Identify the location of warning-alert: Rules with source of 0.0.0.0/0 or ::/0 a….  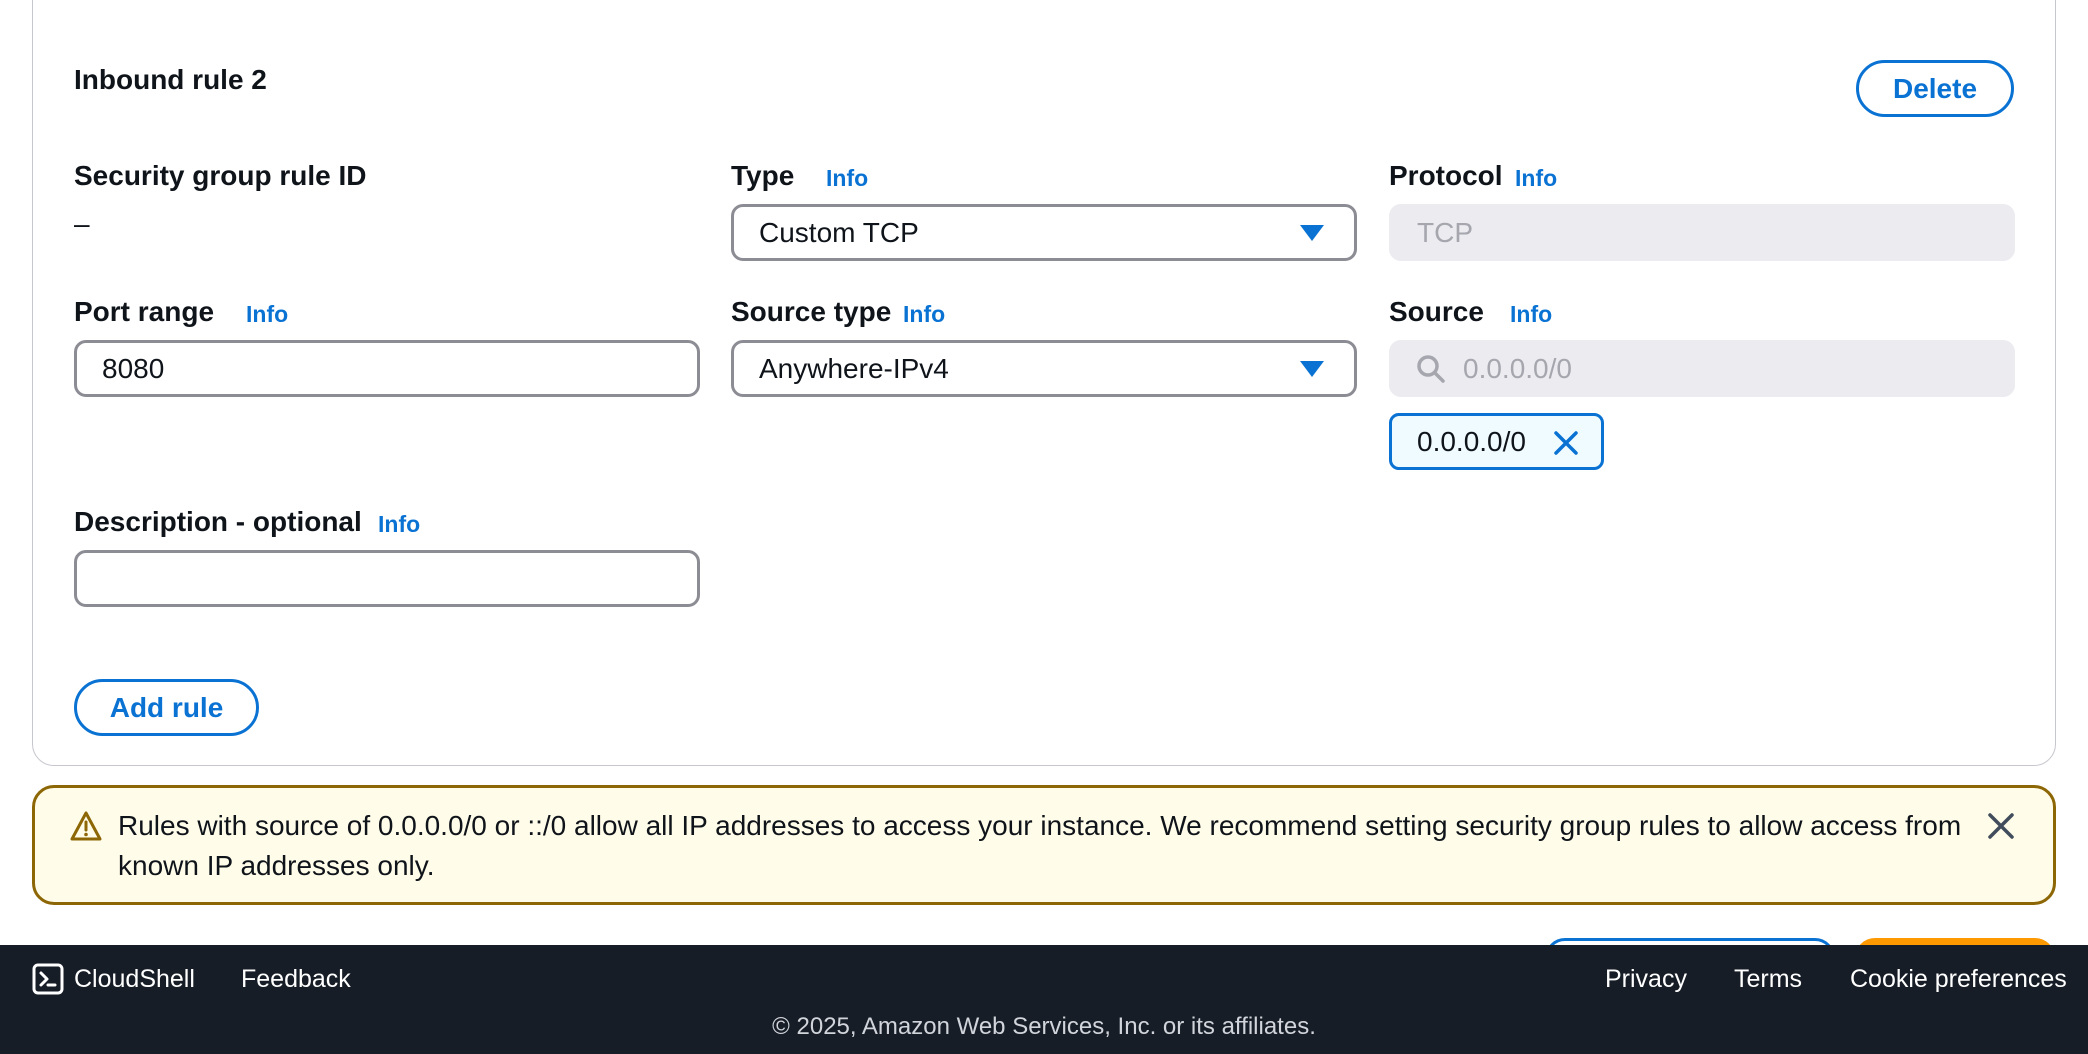
(1044, 845).